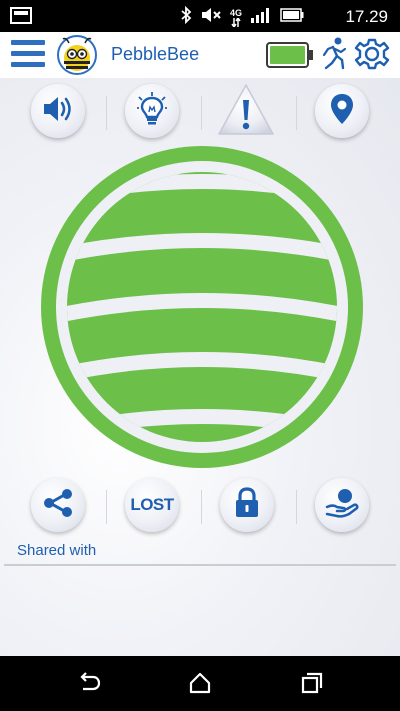 Image resolution: width=400 pixels, height=711 pixels. I want to click on runner-icon, so click(333, 56).